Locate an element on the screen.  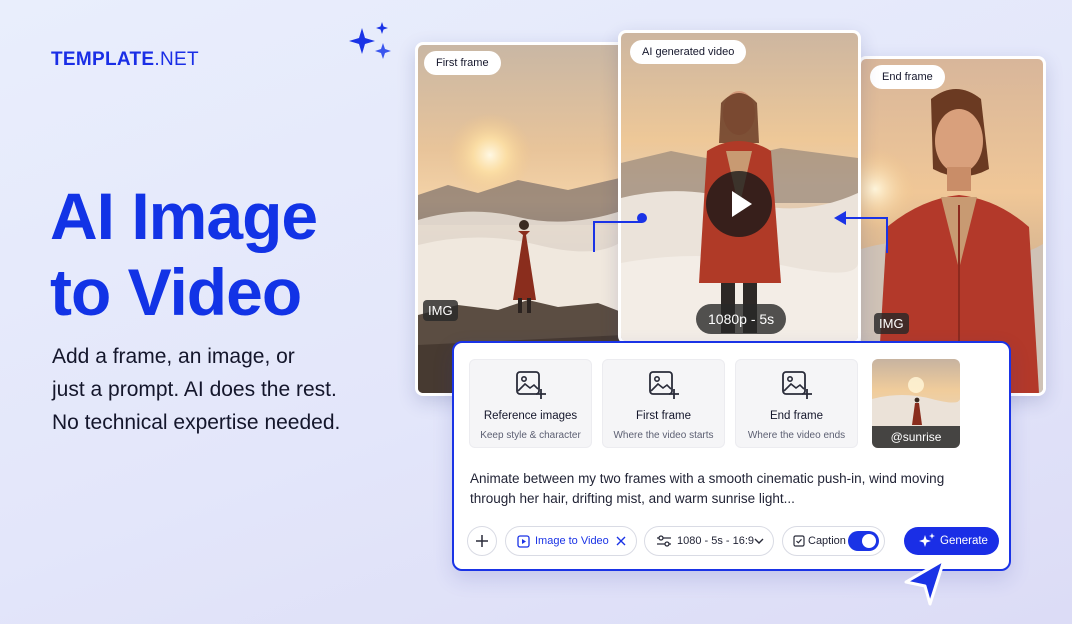
video-icon is located at coordinates (523, 541).